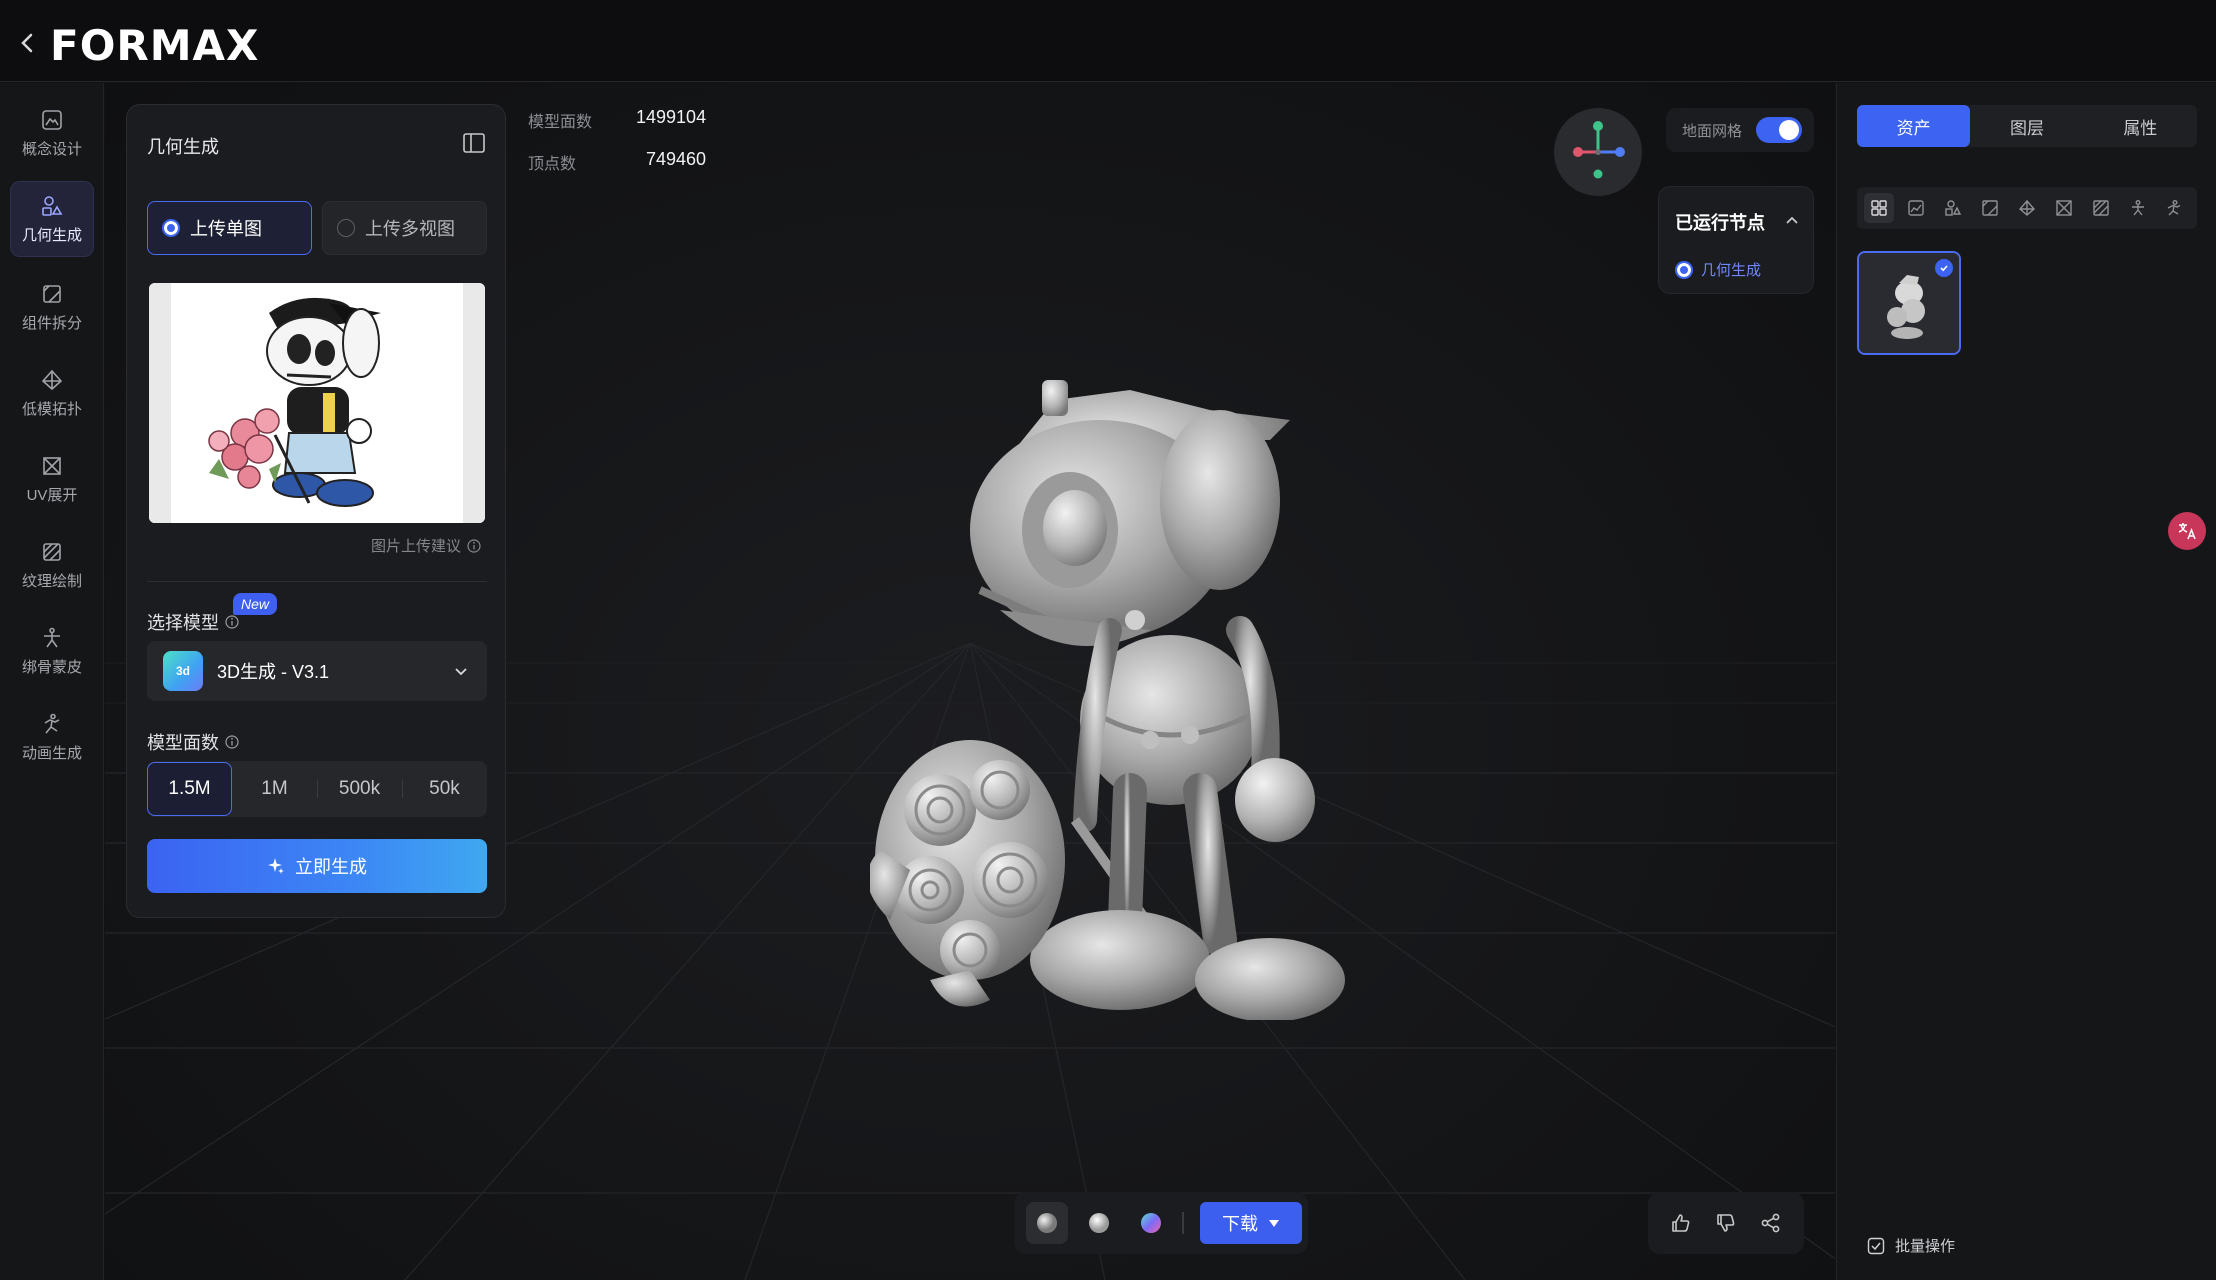 The width and height of the screenshot is (2216, 1280). I want to click on model-dropdown: 3d 3D生成 - V3.1, so click(317, 671).